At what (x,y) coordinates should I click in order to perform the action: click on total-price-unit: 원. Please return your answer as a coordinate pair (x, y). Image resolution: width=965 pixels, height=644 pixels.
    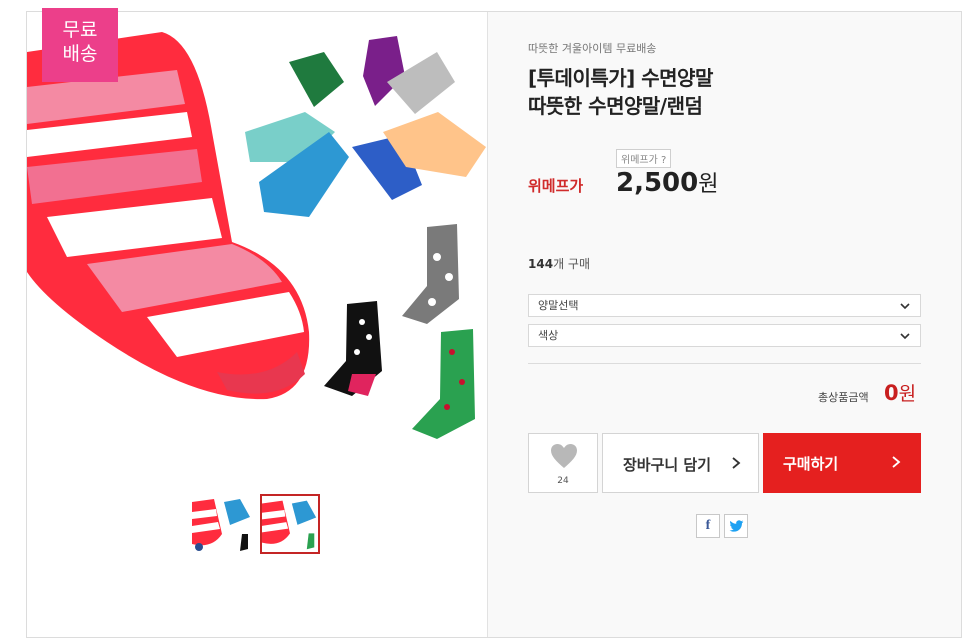
    Looking at the image, I should click on (907, 394).